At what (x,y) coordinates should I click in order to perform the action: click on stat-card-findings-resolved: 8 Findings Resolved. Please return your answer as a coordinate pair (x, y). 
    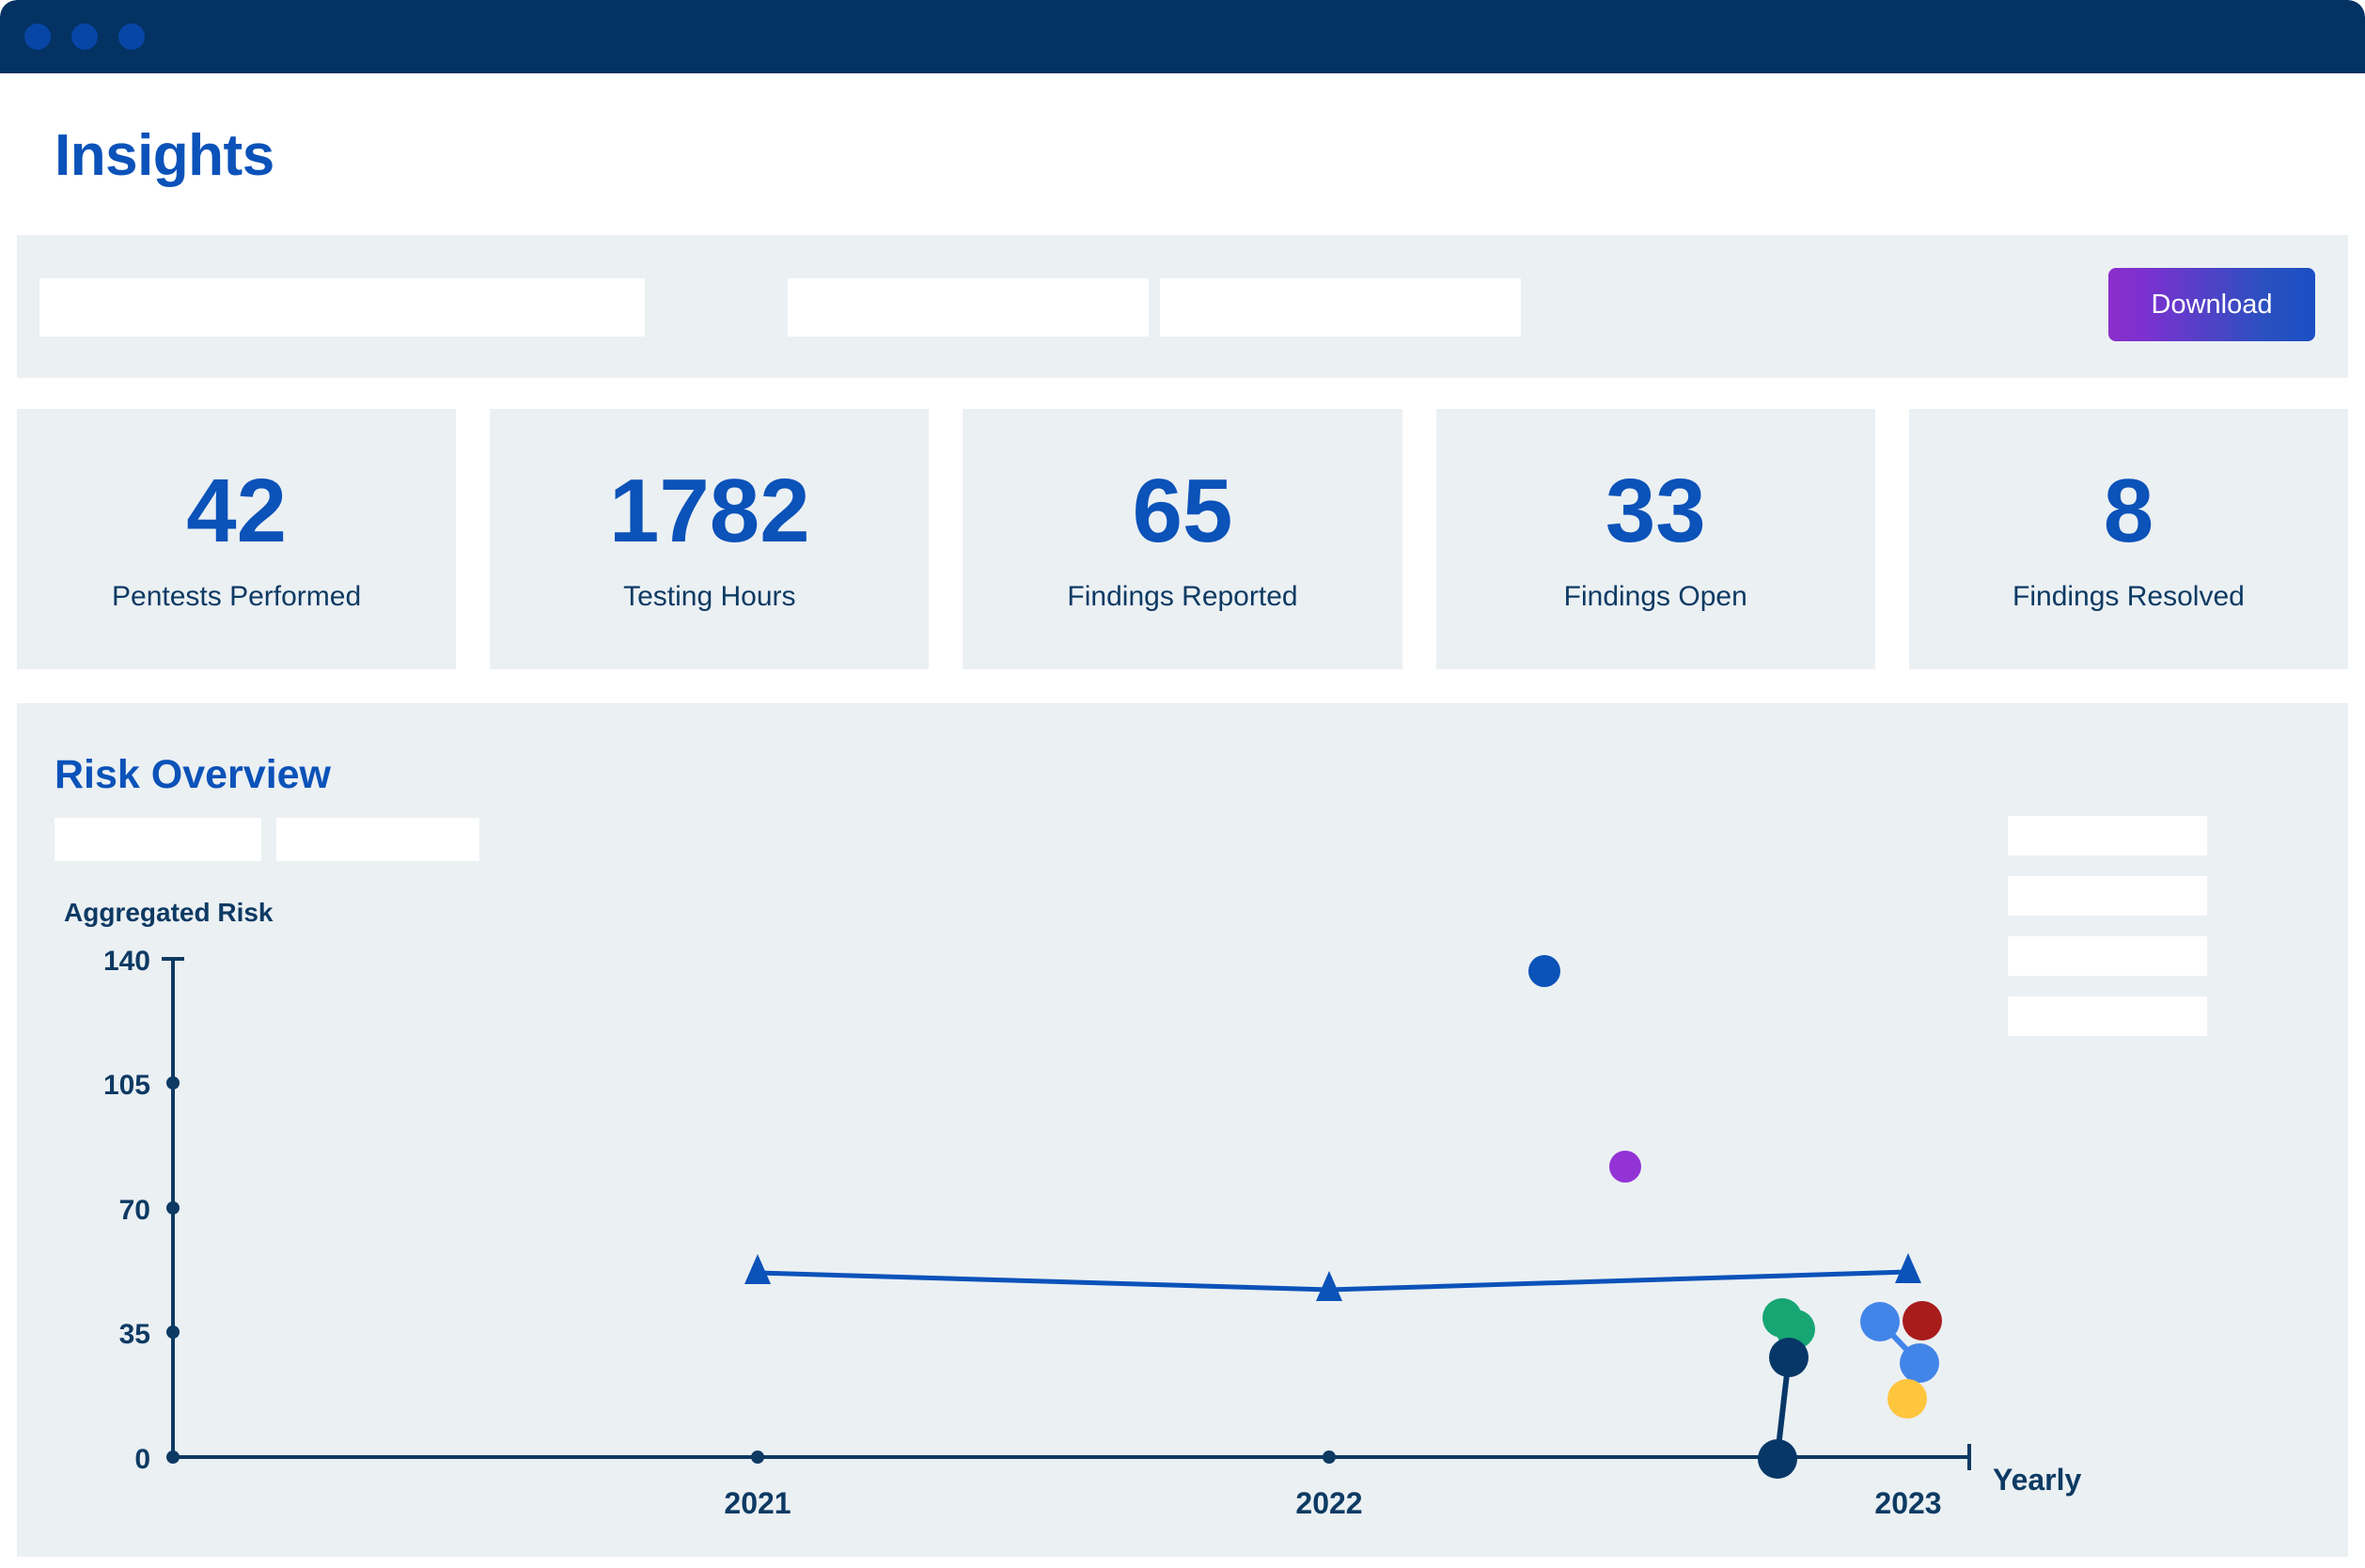
    Looking at the image, I should click on (2128, 539).